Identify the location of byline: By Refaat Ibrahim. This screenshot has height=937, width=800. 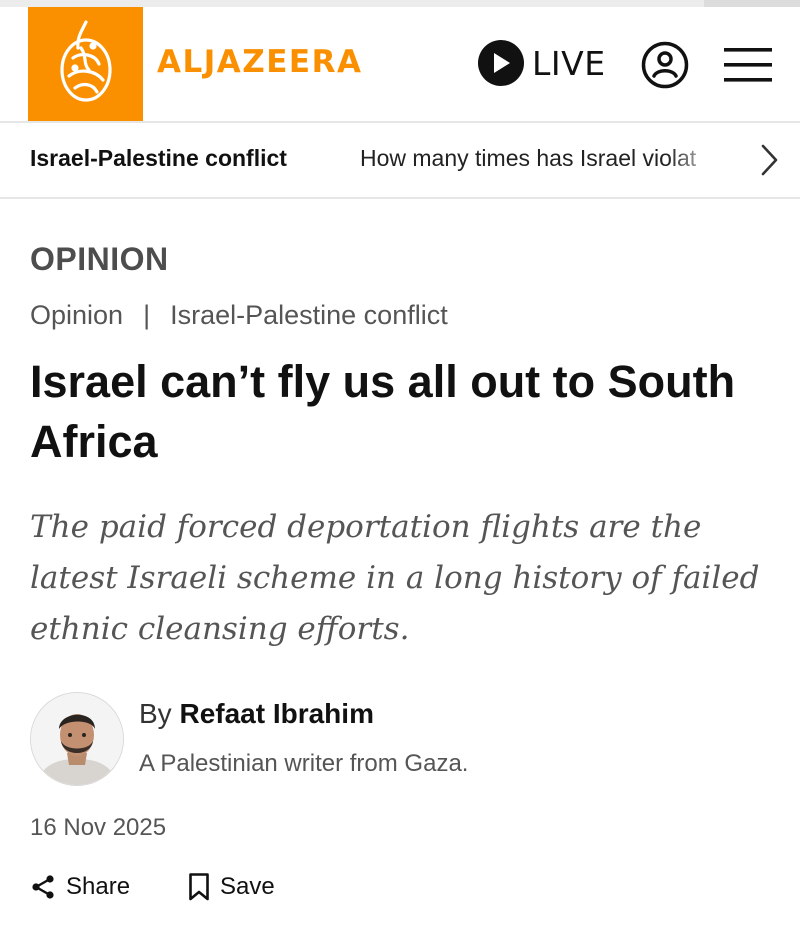
(256, 714).